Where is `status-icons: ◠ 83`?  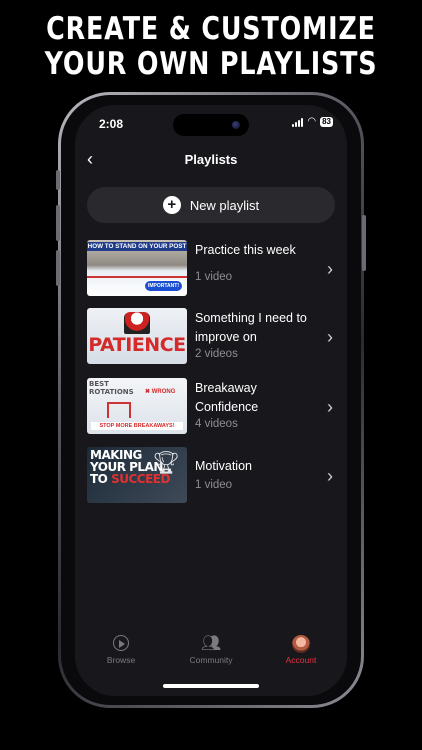 status-icons: ◠ 83 is located at coordinates (312, 122).